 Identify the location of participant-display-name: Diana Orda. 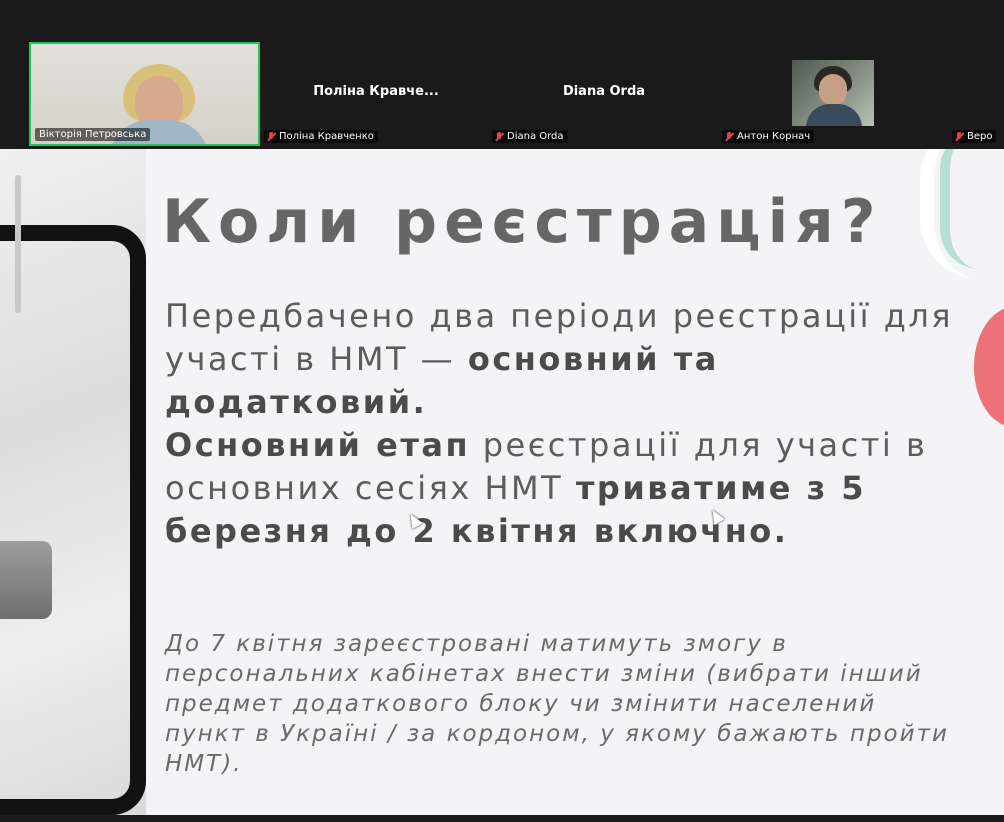
(604, 91).